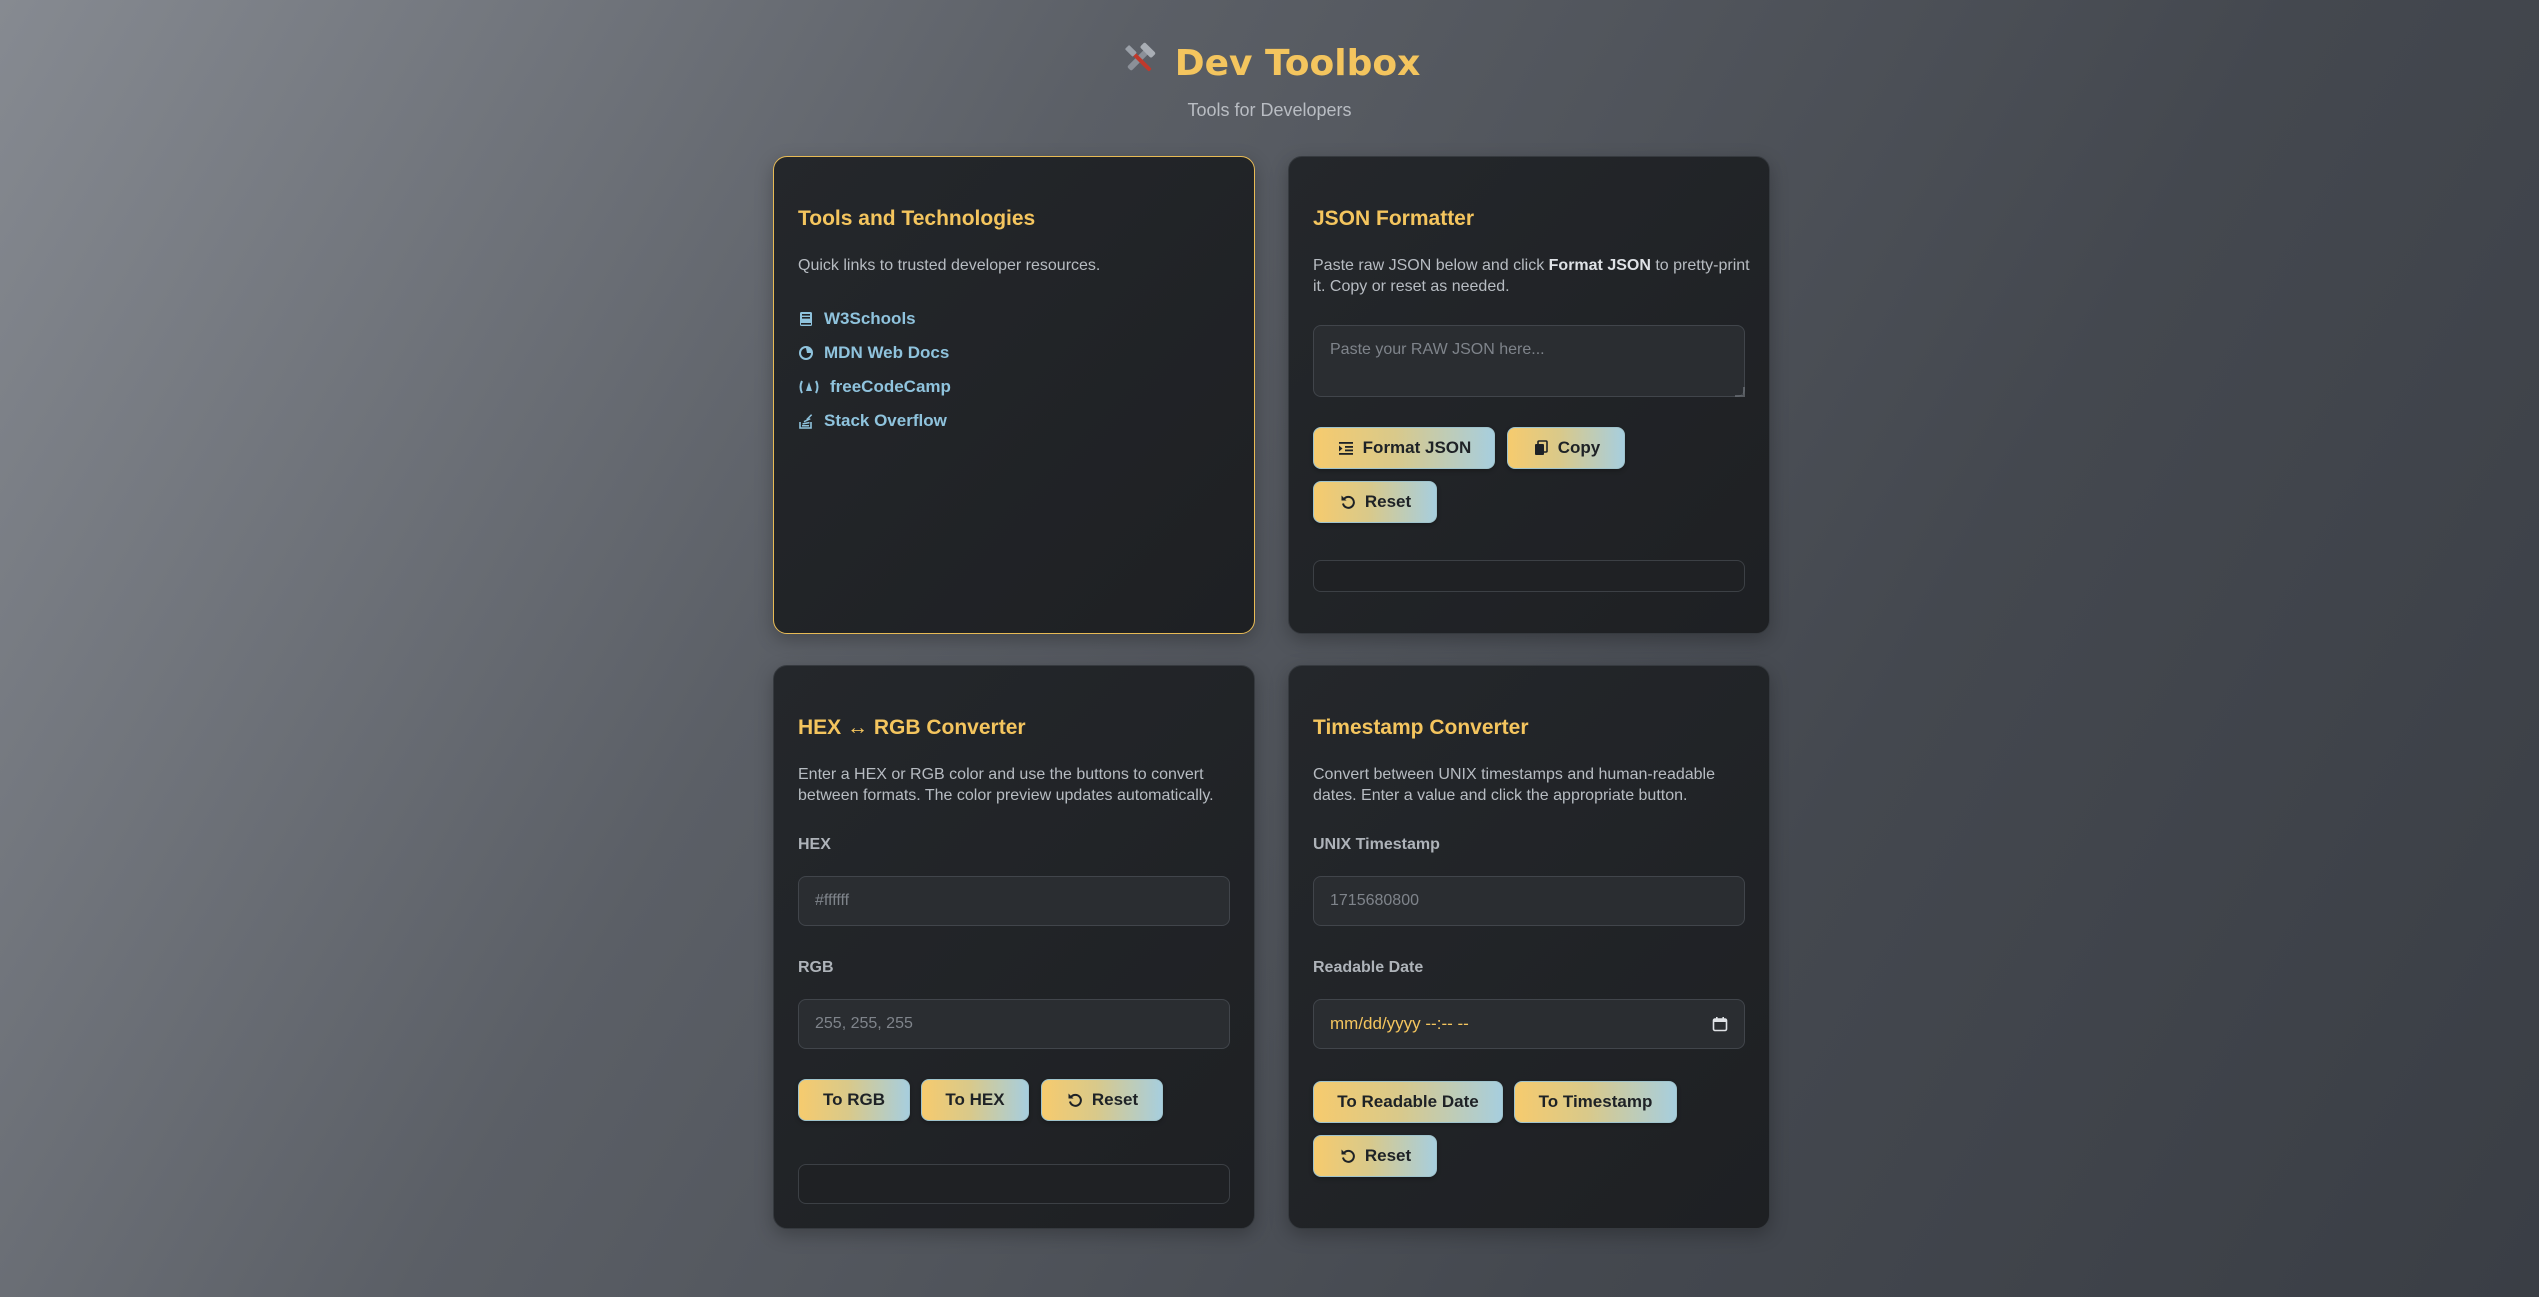  What do you see at coordinates (1579, 447) in the screenshot?
I see `button-label: Copy` at bounding box center [1579, 447].